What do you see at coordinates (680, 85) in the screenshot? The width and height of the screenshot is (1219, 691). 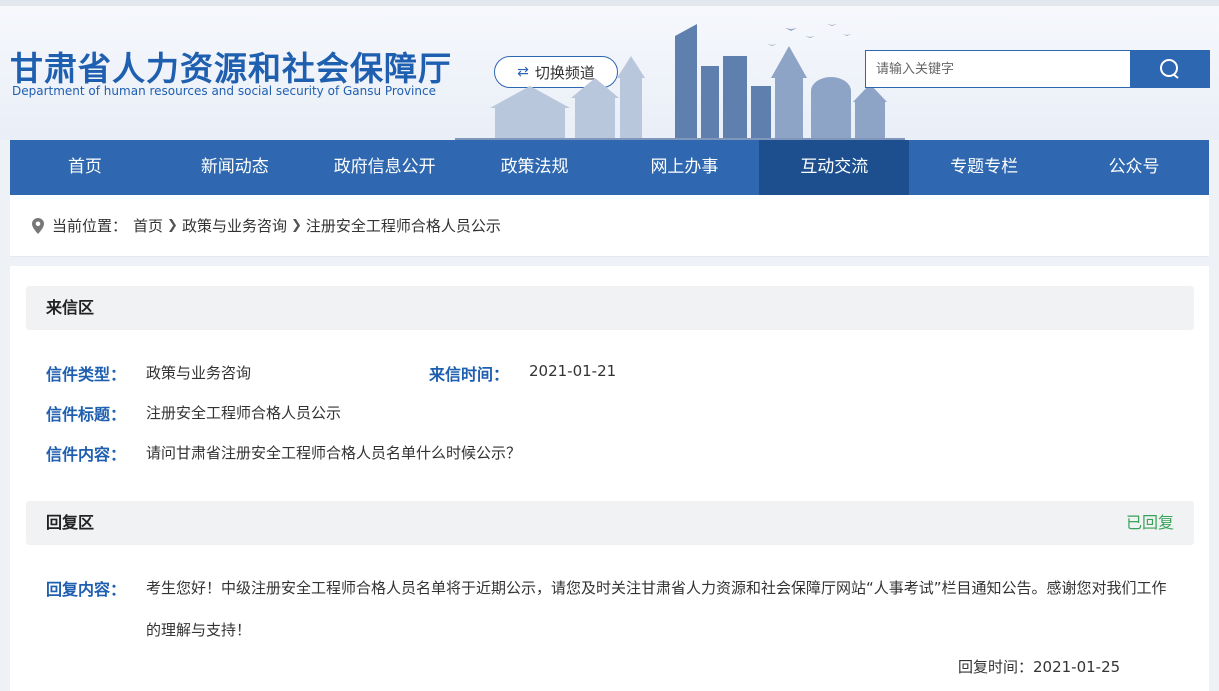 I see `city-skyline-banner` at bounding box center [680, 85].